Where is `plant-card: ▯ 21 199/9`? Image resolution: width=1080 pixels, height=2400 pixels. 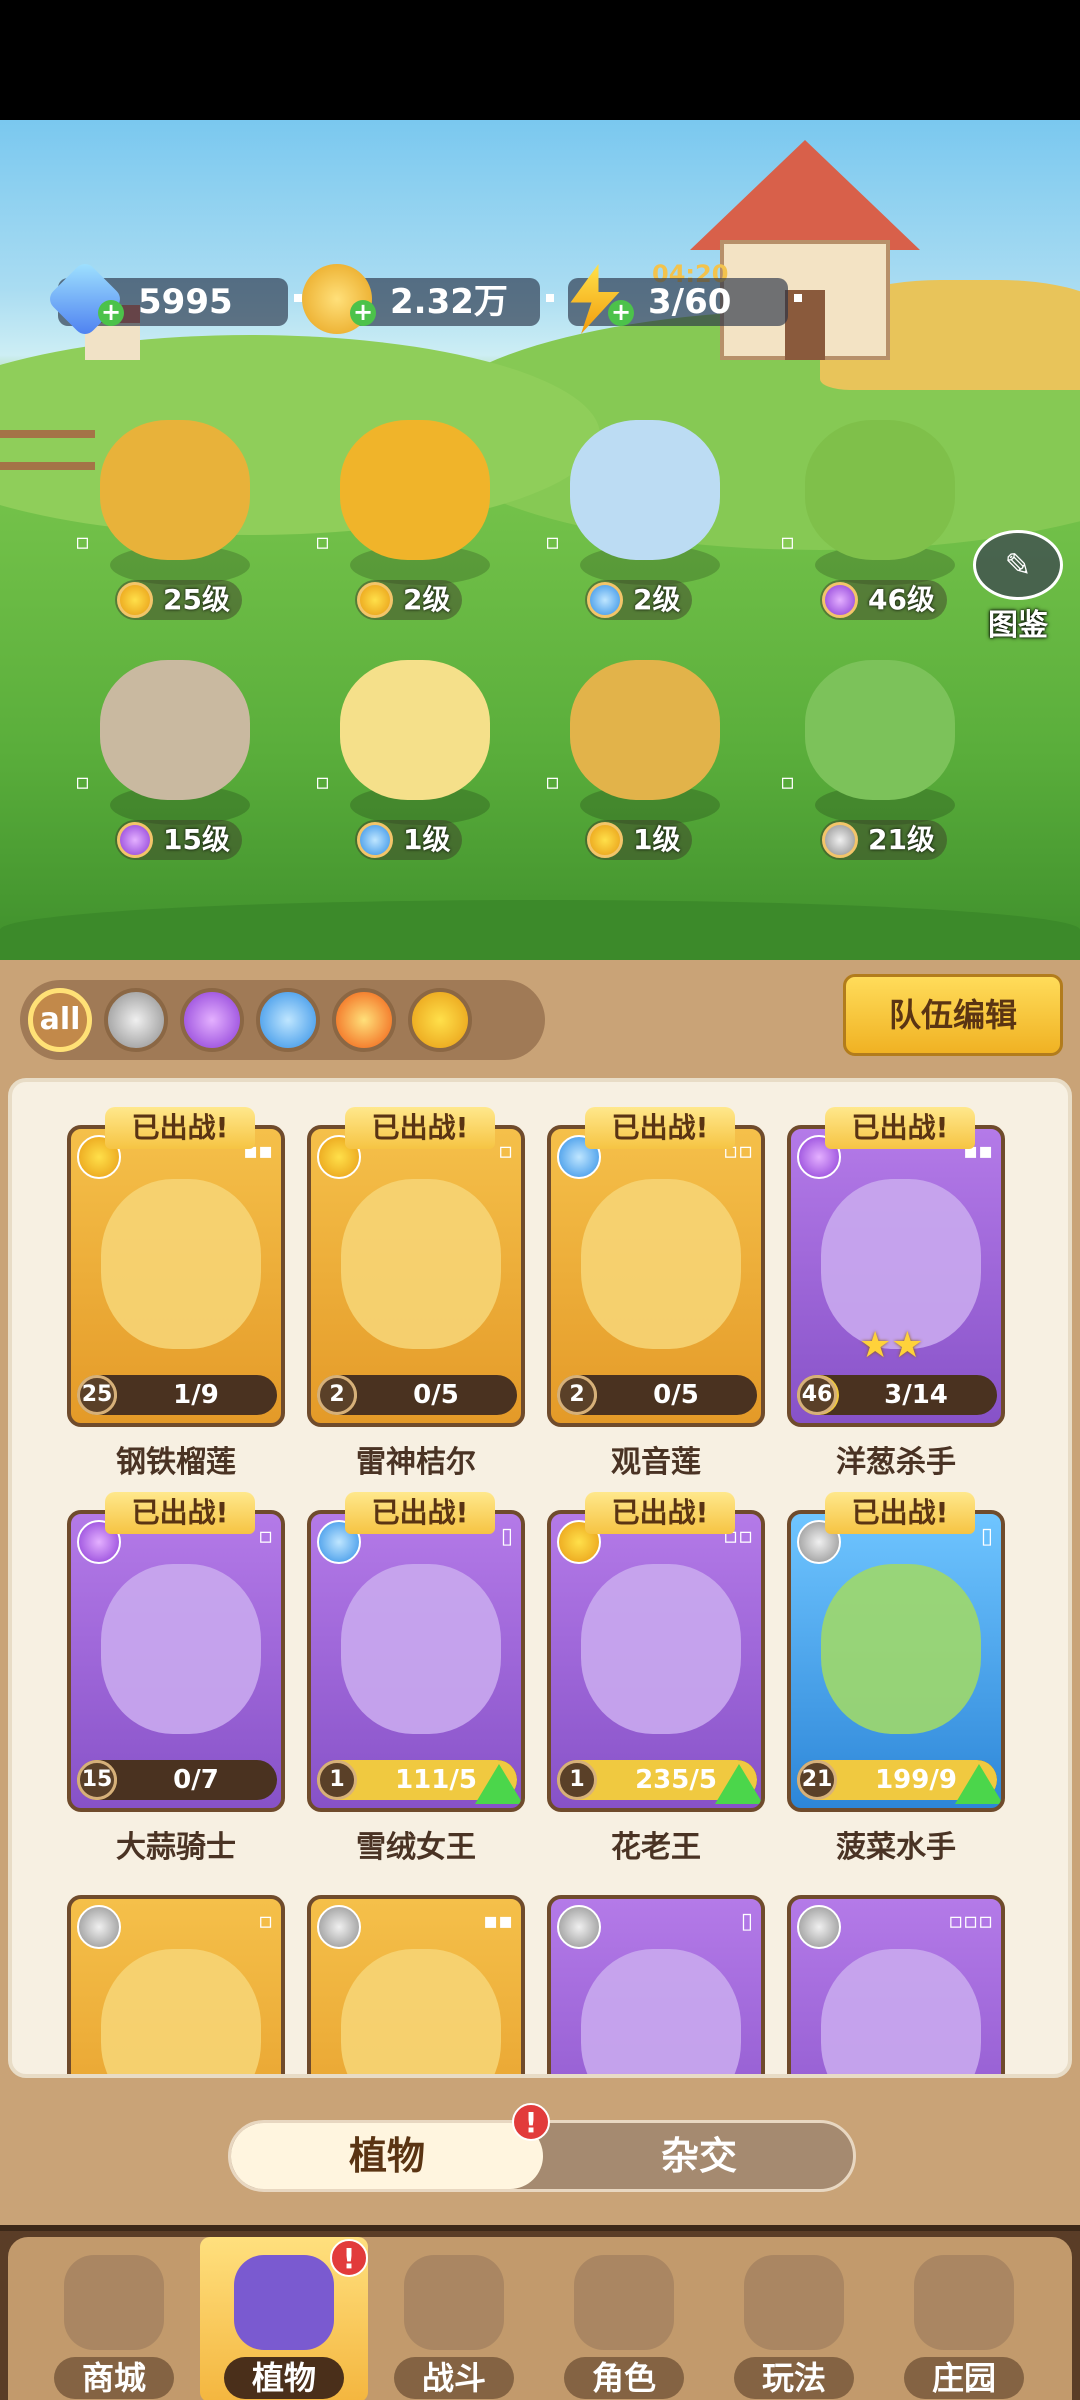
plant-card: ▯ 21 199/9 is located at coordinates (896, 1661).